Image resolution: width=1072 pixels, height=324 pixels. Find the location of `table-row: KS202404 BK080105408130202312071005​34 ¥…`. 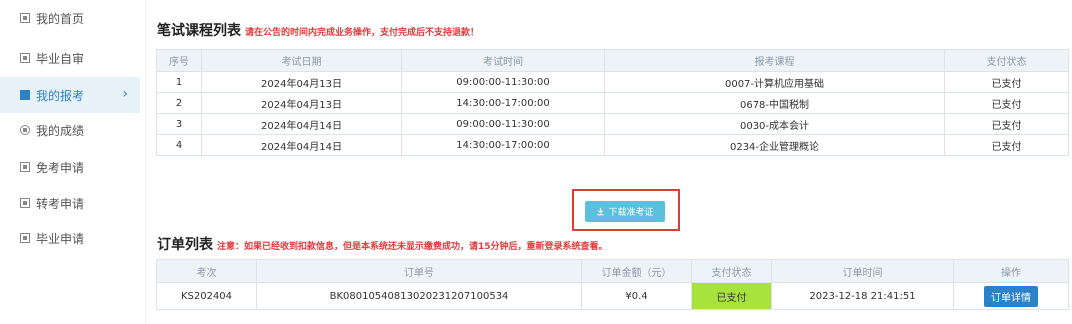

table-row: KS202404 BK080105408130202312071005​34 ¥… is located at coordinates (612, 296).